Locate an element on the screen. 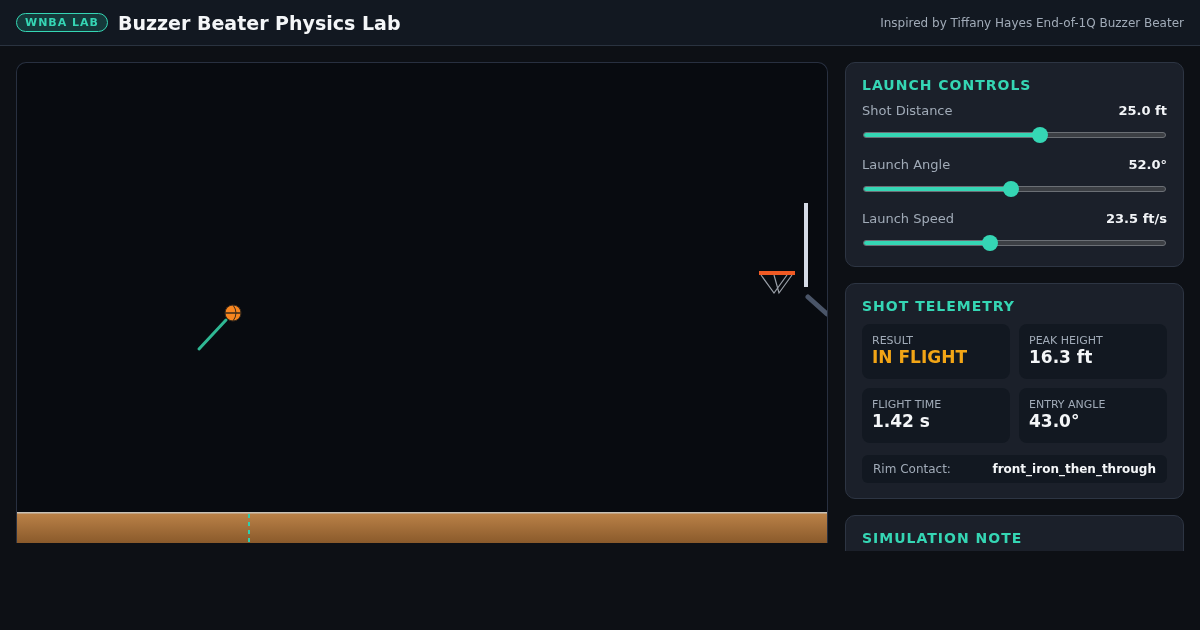  slider-label: Launch Speed is located at coordinates (908, 219).